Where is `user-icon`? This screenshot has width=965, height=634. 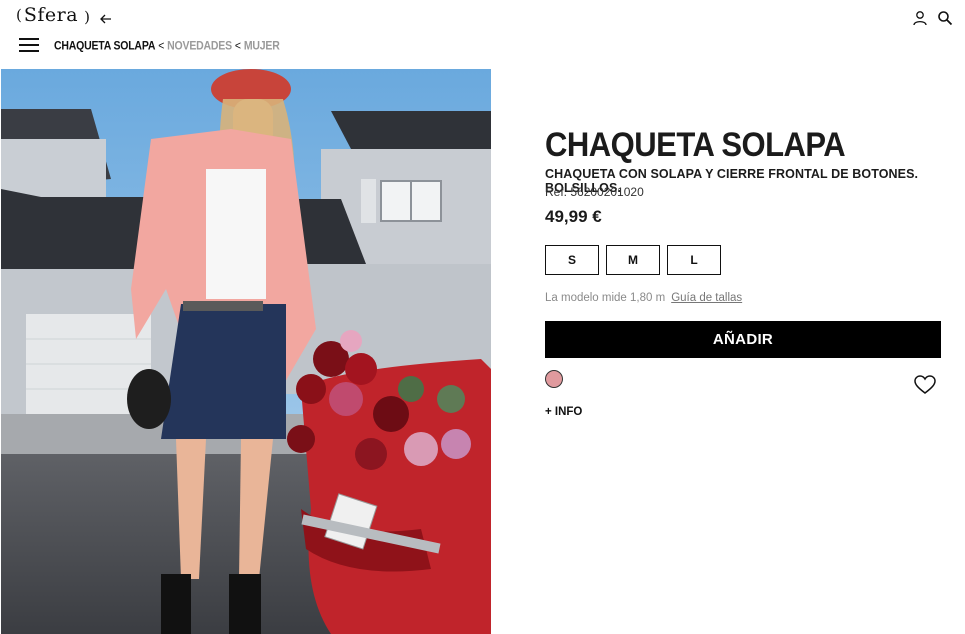
user-icon is located at coordinates (920, 18).